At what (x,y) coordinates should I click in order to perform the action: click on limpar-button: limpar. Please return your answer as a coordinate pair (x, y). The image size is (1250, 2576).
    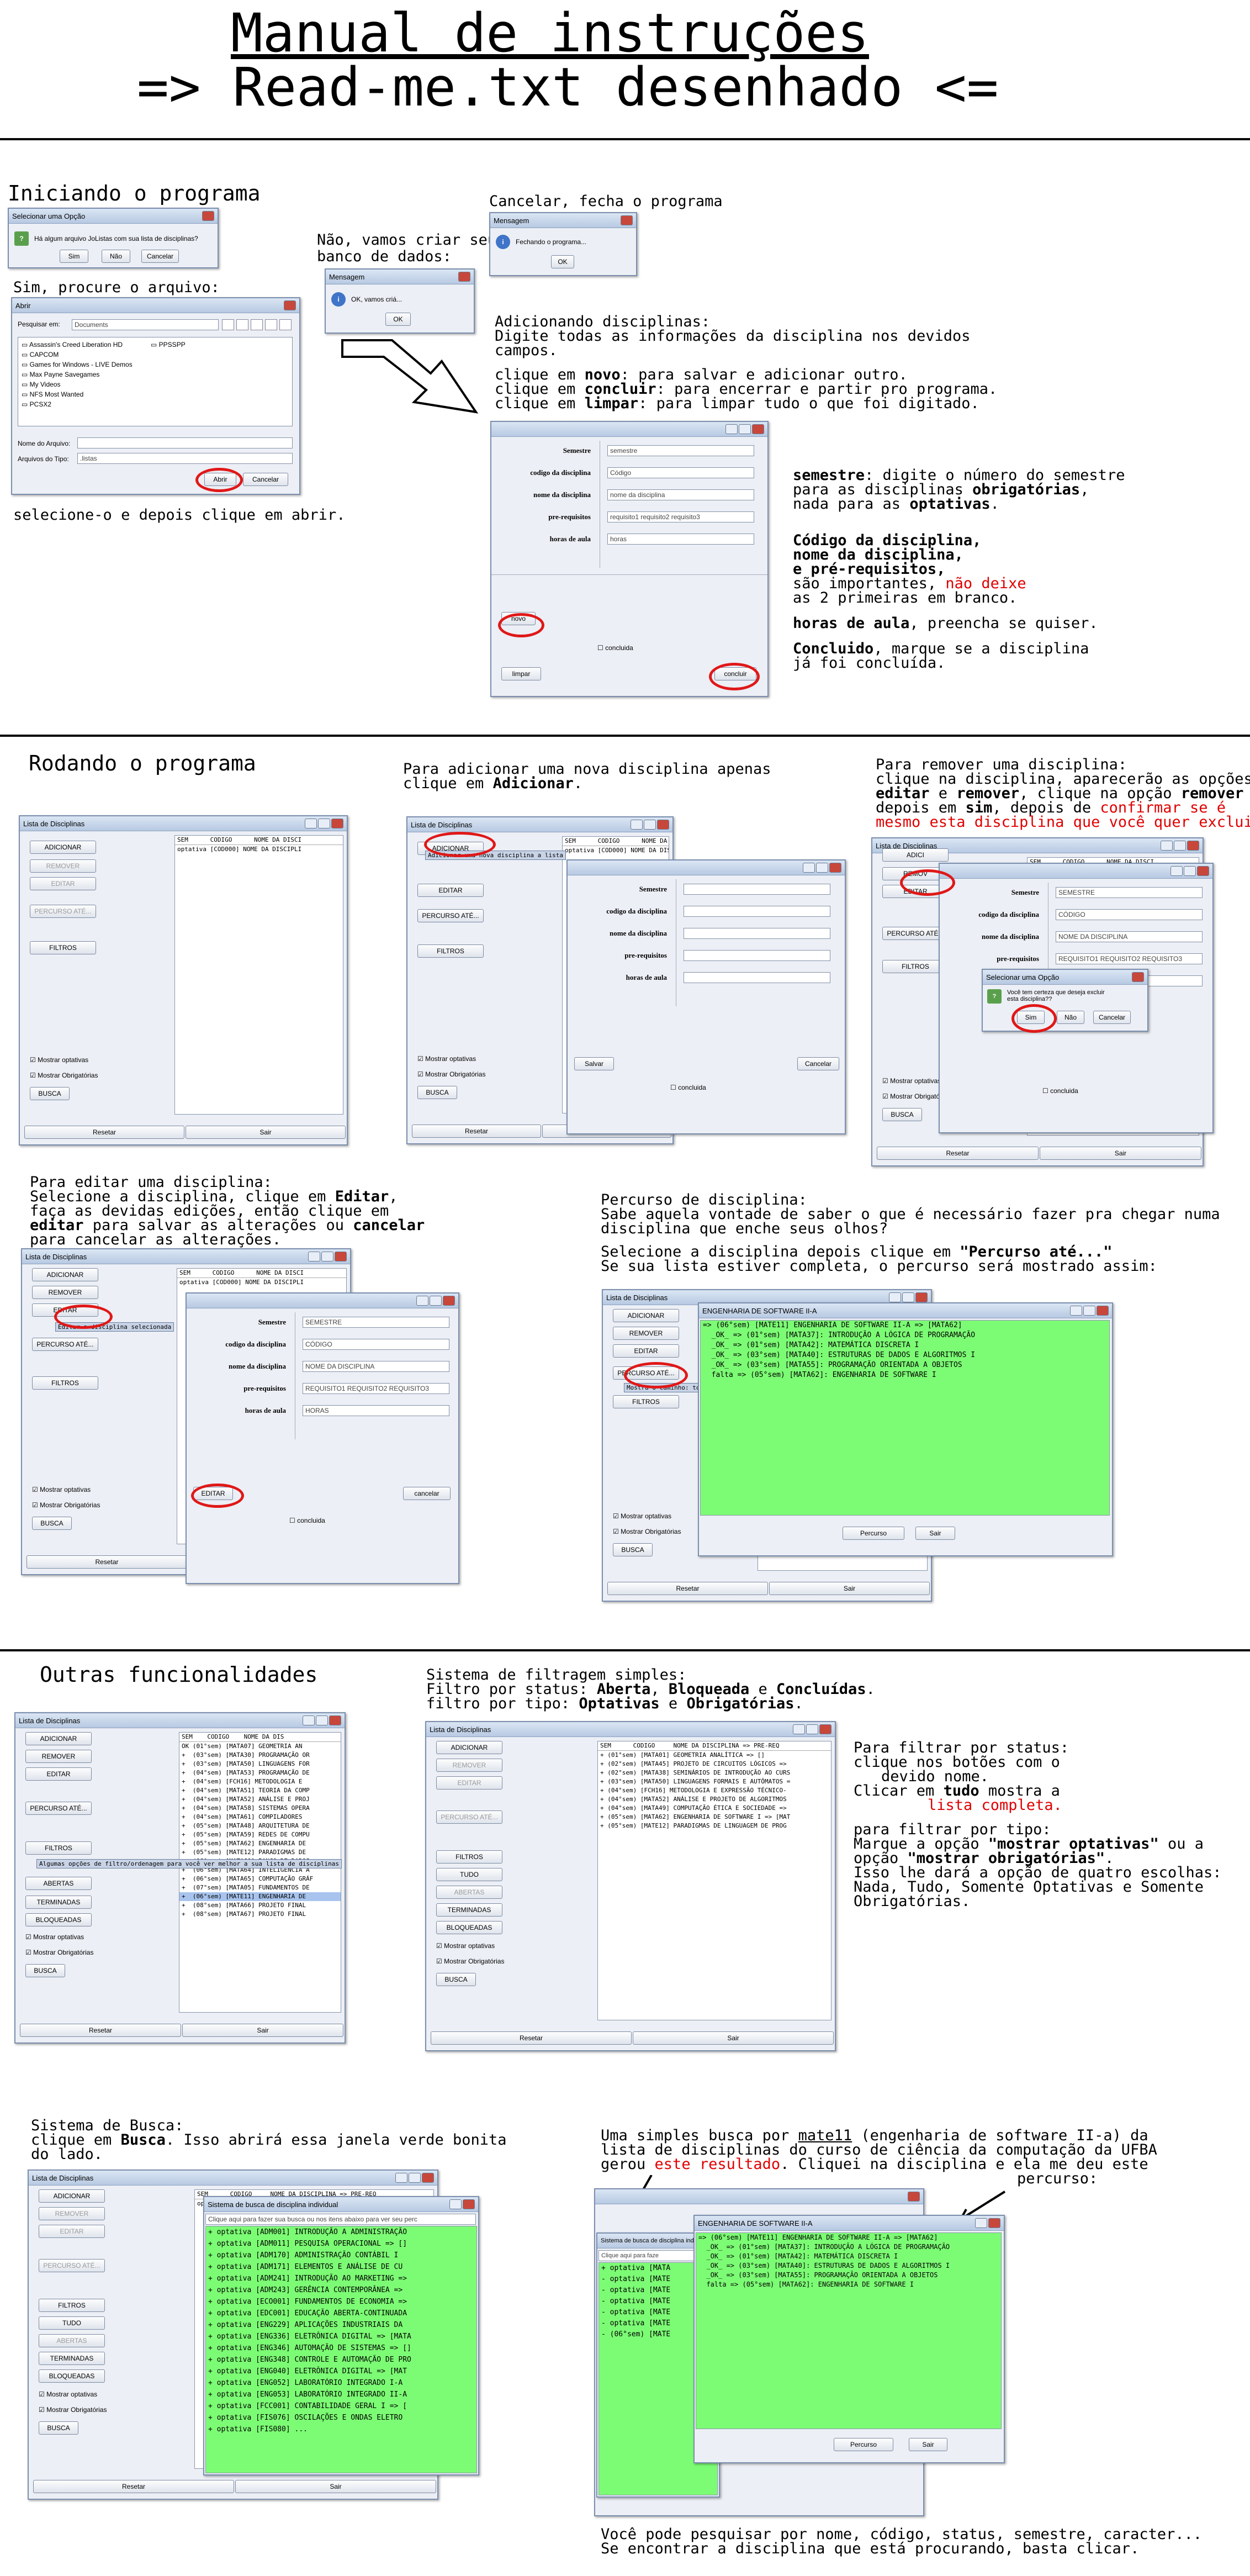
    Looking at the image, I should click on (521, 673).